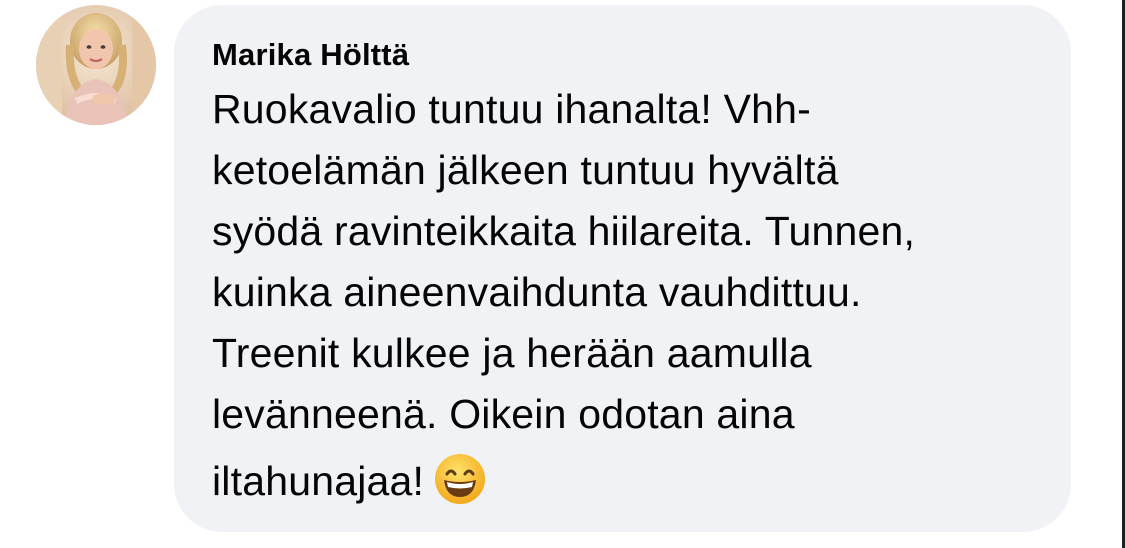  I want to click on comment-text-line: kuinka aineenvaihdunta vauhdittuu., so click(537, 292).